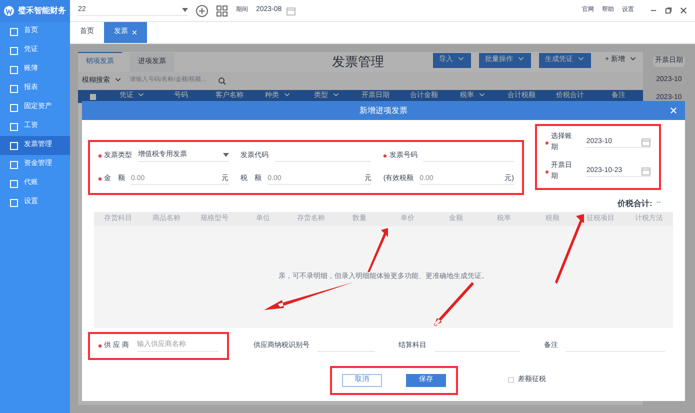 The width and height of the screenshot is (695, 413). What do you see at coordinates (635, 204) in the screenshot?
I see `total-label: 价税合计:` at bounding box center [635, 204].